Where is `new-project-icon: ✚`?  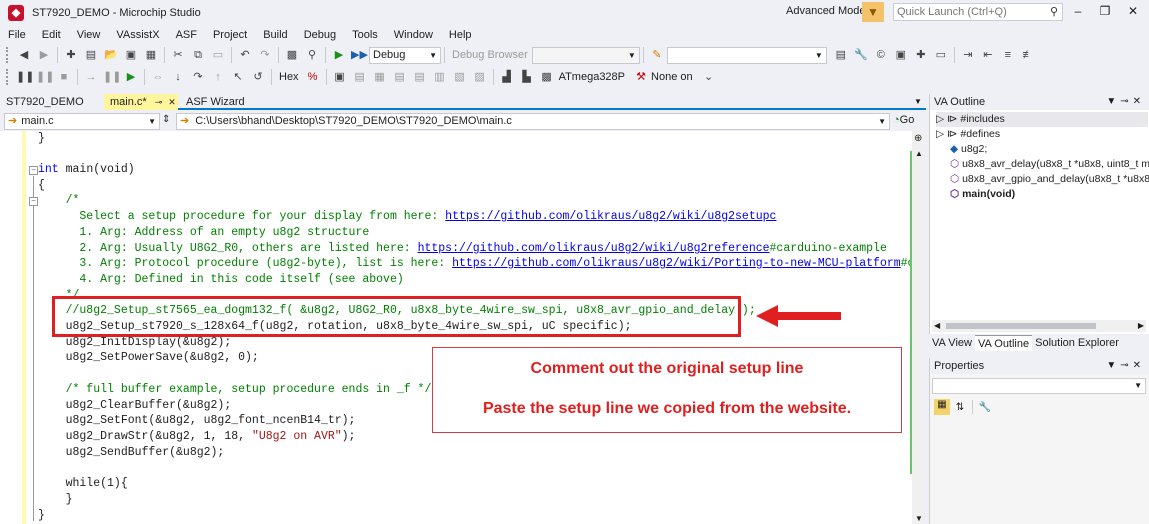 new-project-icon: ✚ is located at coordinates (71, 55).